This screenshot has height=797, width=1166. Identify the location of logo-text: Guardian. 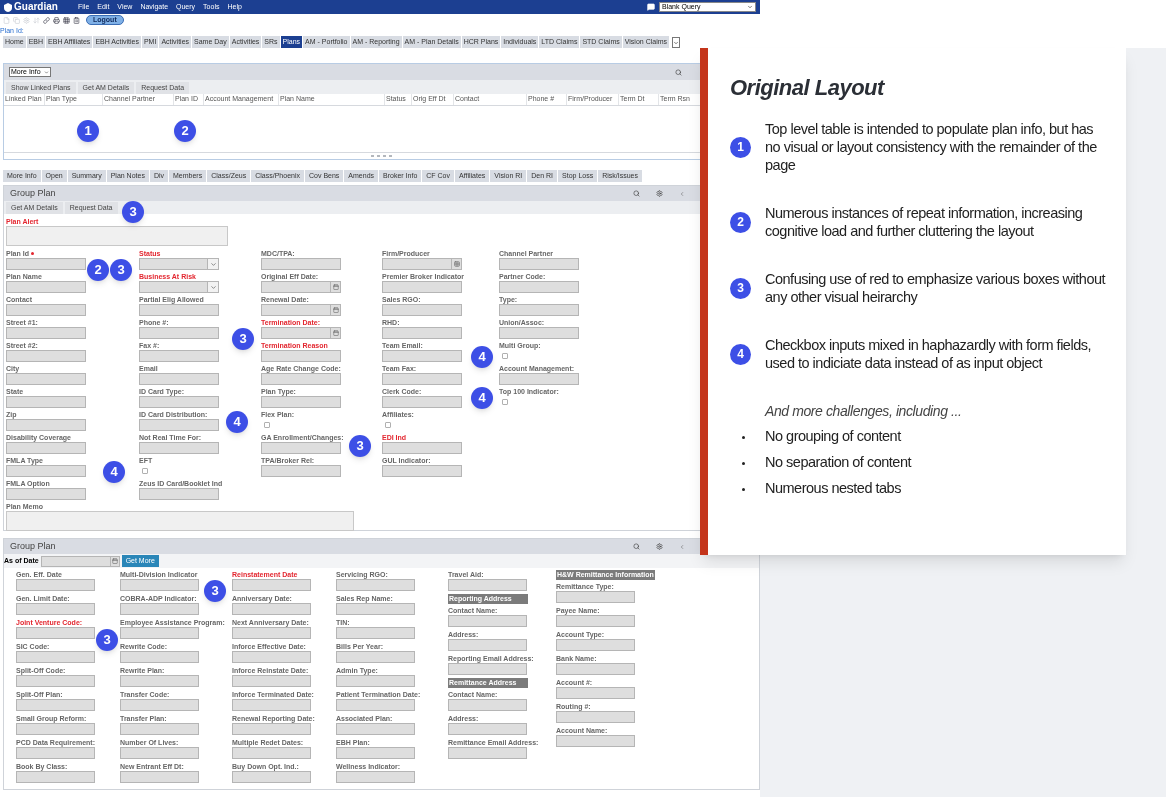
(36, 7).